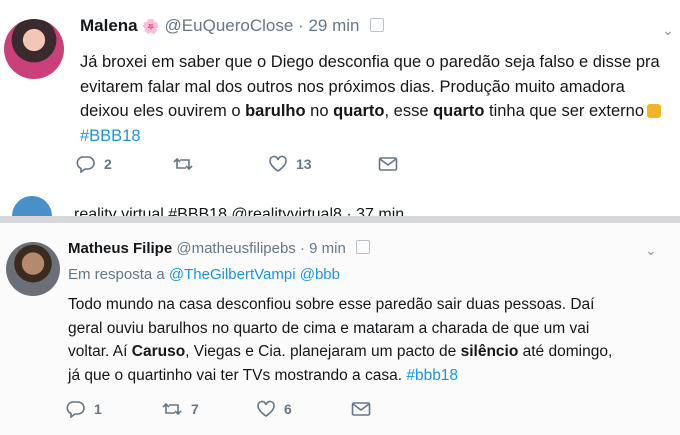  I want to click on like-count: 6, so click(288, 409).